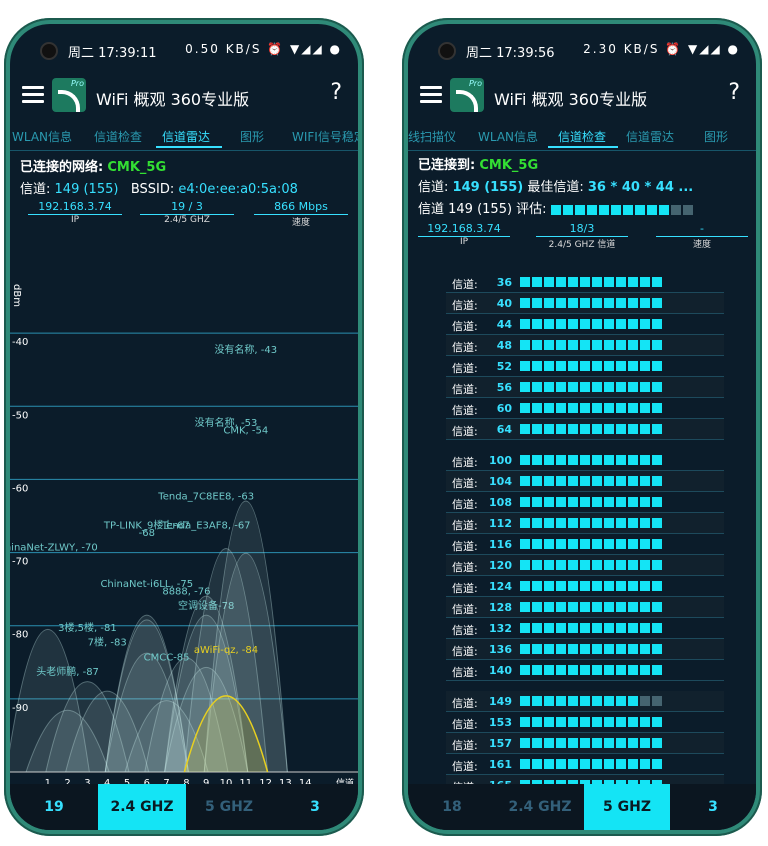 This screenshot has width=768, height=846. Describe the element at coordinates (189, 147) in the screenshot. I see `active-tab-indicator` at that location.